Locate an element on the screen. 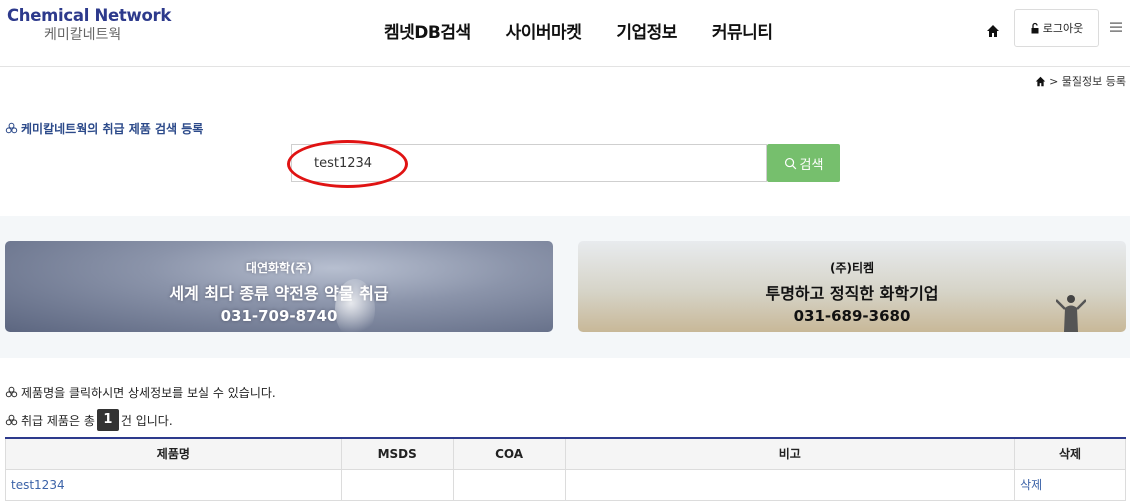 This screenshot has width=1130, height=503. search-icon is located at coordinates (790, 163).